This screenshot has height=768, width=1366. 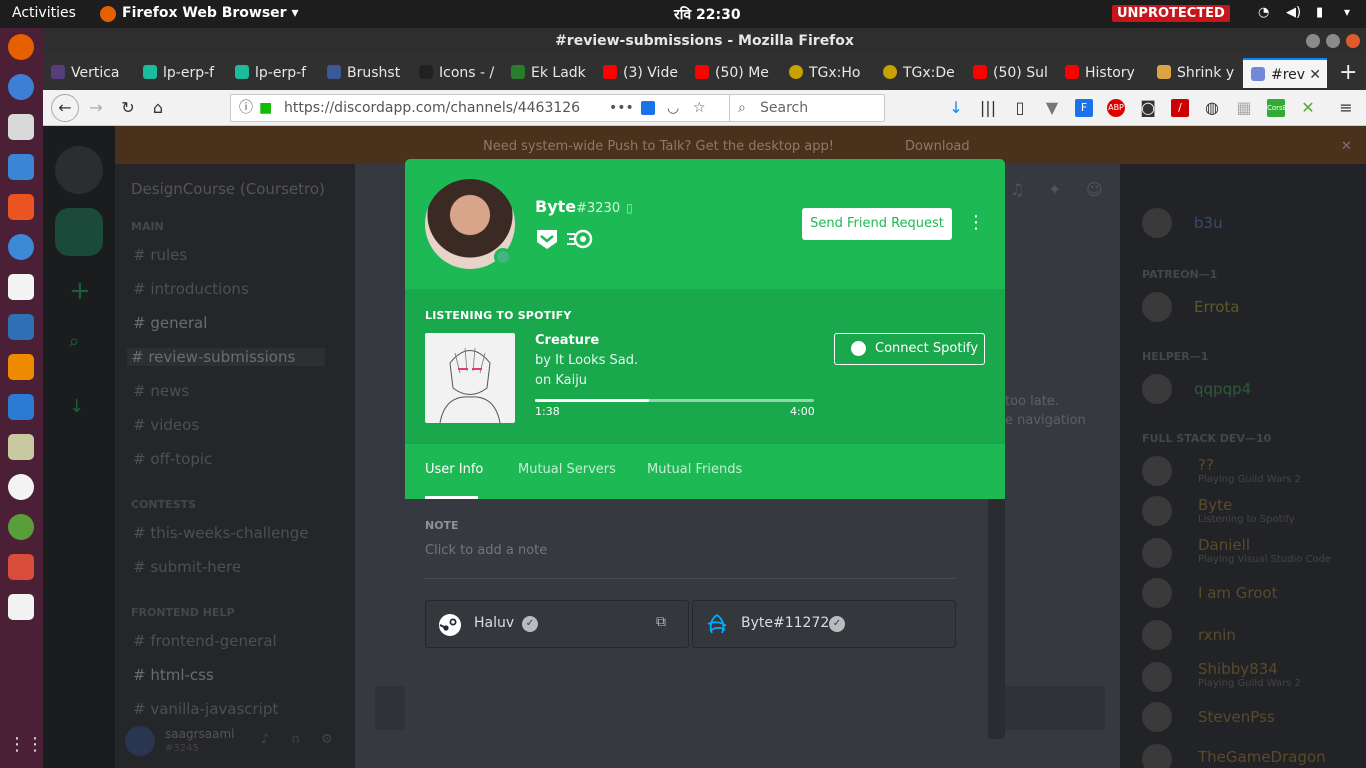 I want to click on pocket-icon: ◡, so click(x=673, y=108).